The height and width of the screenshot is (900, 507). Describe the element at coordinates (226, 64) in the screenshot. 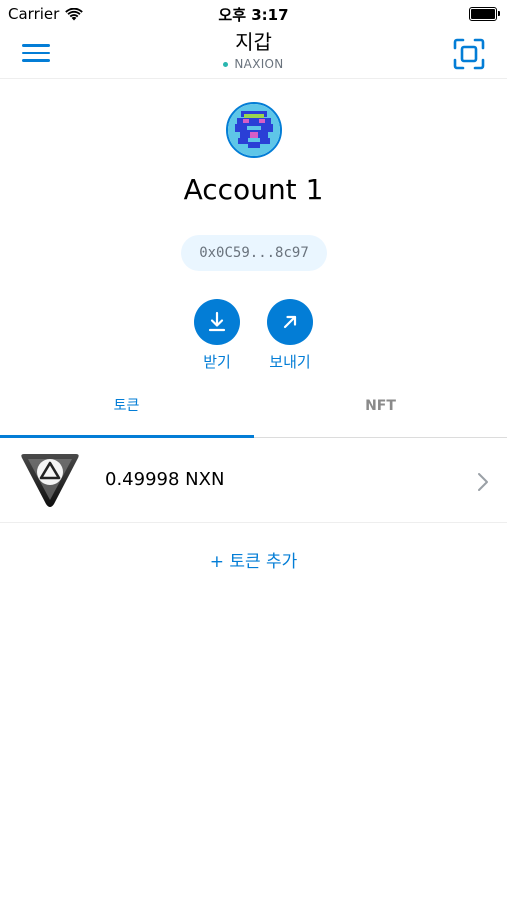

I see `network-status-dot` at that location.